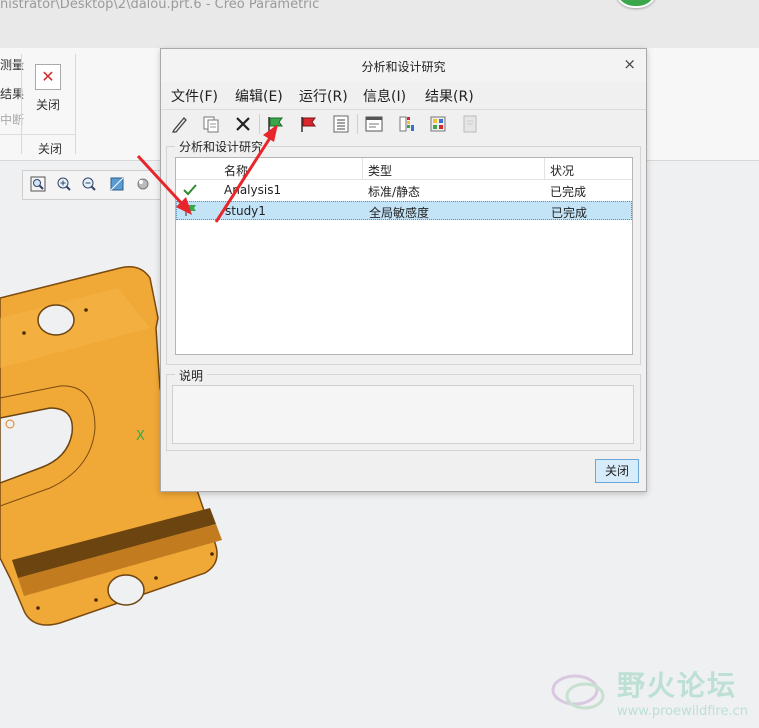  I want to click on watermark: 野火论坛 www.proewildfire.cn, so click(652, 694).